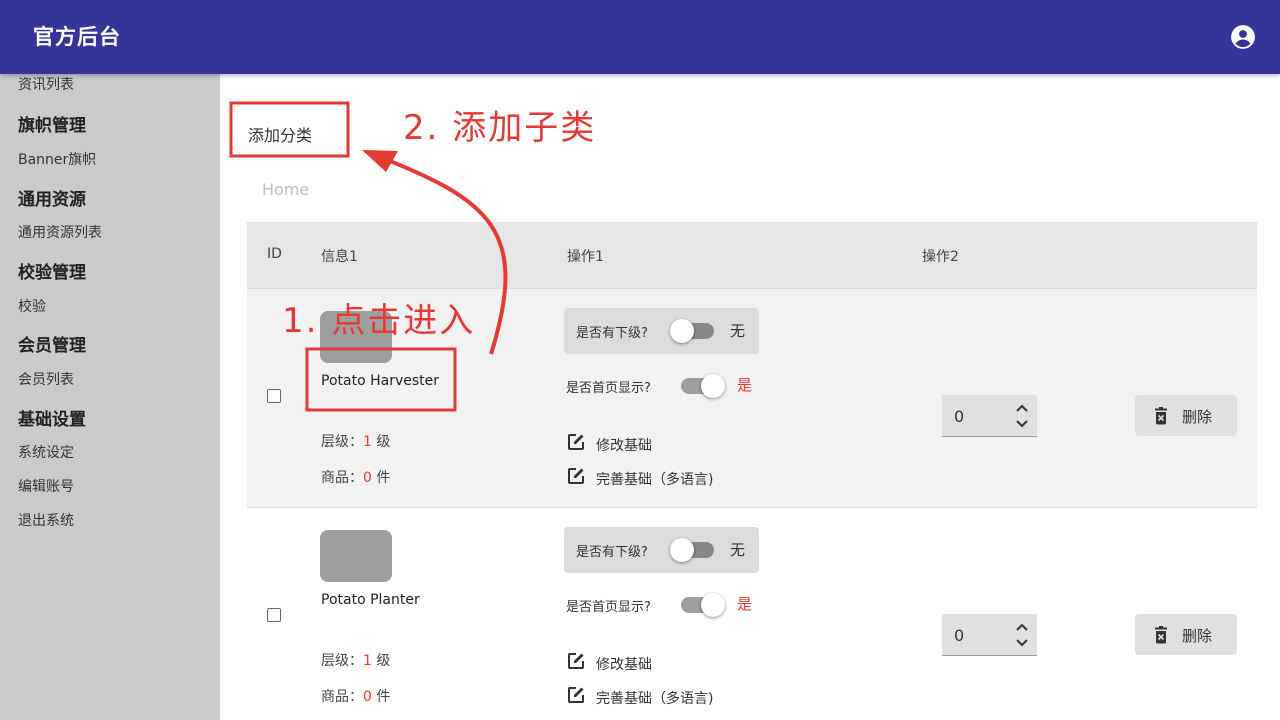  Describe the element at coordinates (60, 232) in the screenshot. I see `sidebar-item-resource-list: 通用资源列表` at that location.